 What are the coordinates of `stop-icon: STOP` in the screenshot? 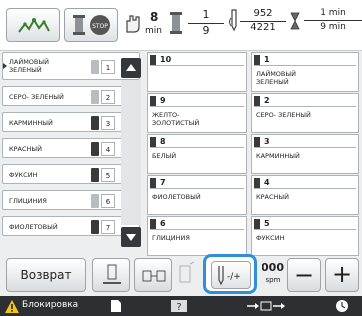 It's located at (100, 25).